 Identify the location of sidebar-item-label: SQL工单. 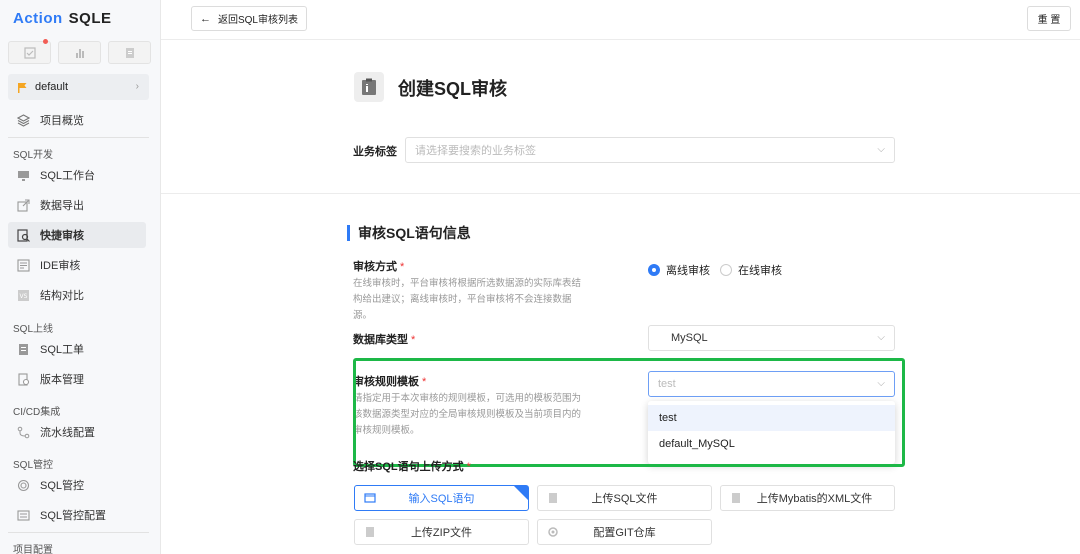
(62, 350).